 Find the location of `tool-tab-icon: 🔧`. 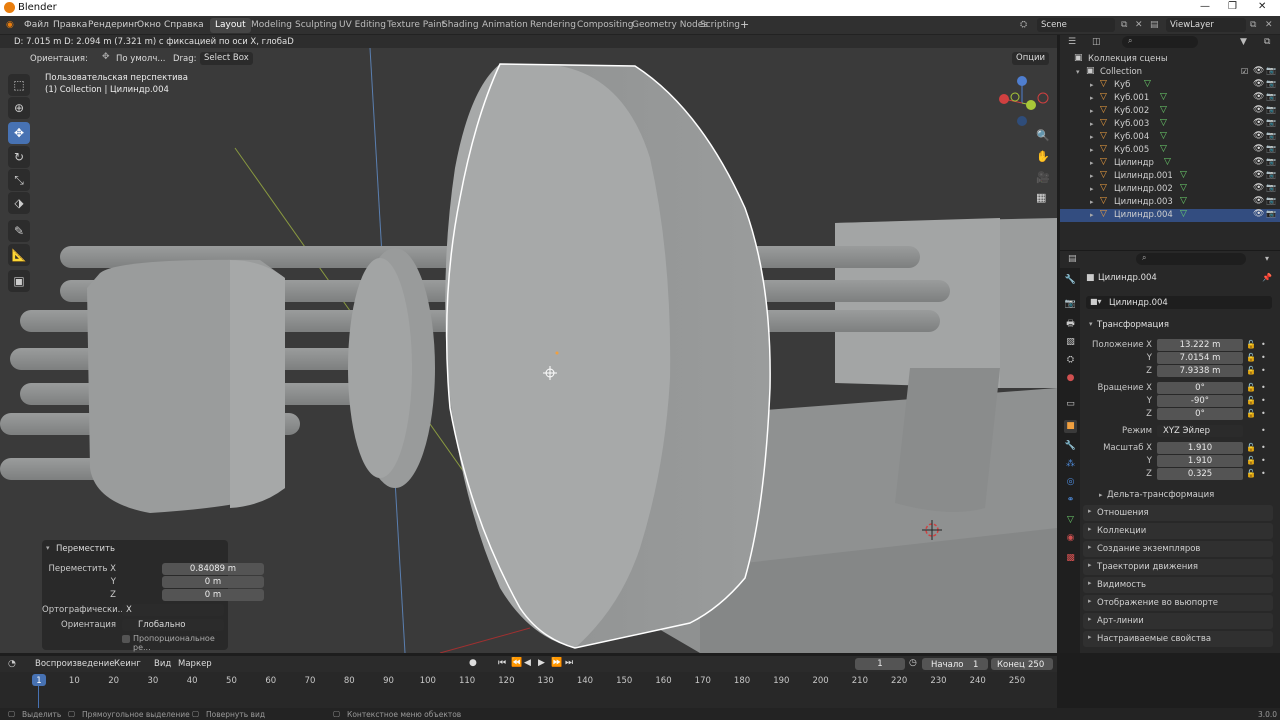

tool-tab-icon: 🔧 is located at coordinates (1070, 280).